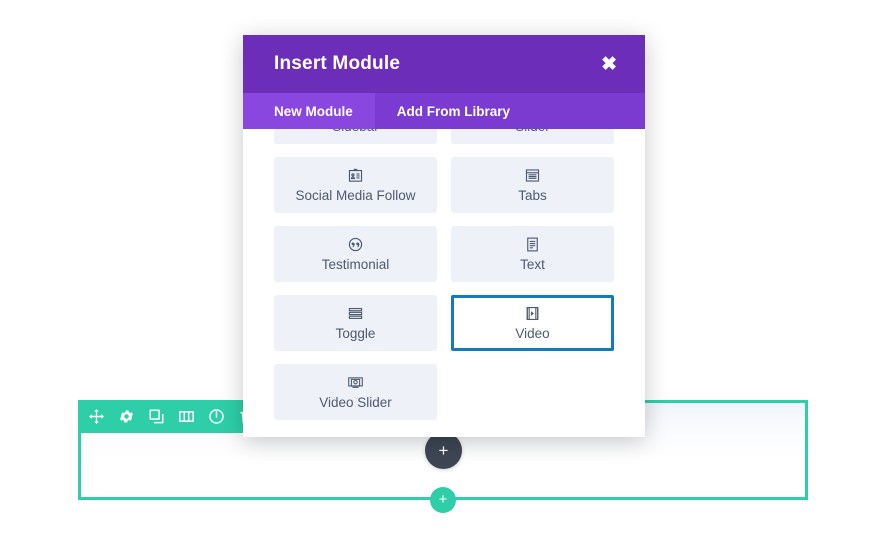  I want to click on module-tile-social-media-follow: Social Media Follow, so click(355, 185).